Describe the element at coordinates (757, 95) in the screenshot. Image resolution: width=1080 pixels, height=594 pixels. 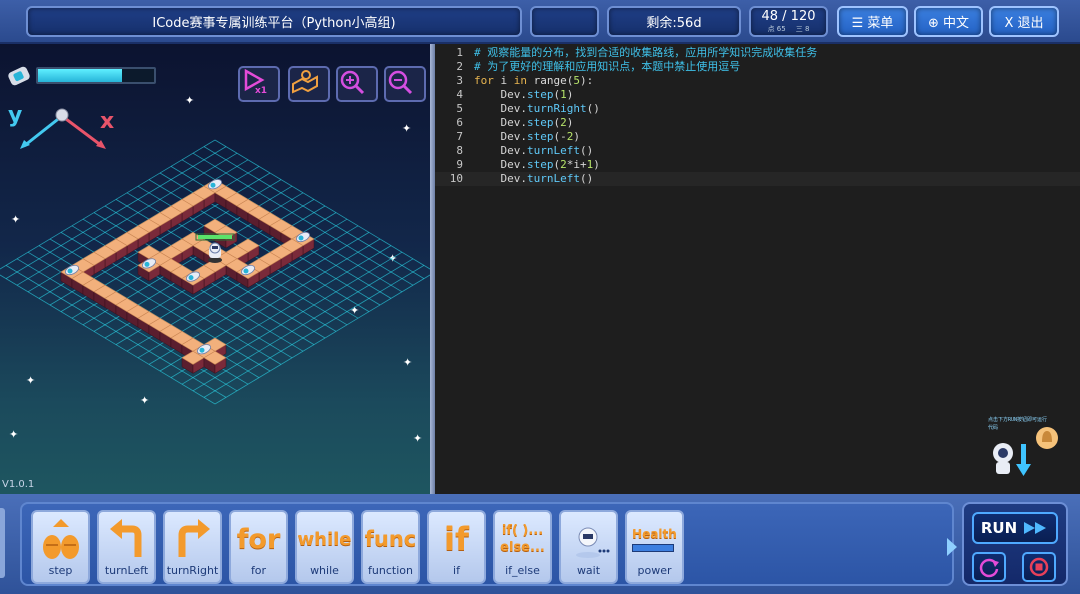
I see `code-line: 4 Dev.step(1)` at that location.